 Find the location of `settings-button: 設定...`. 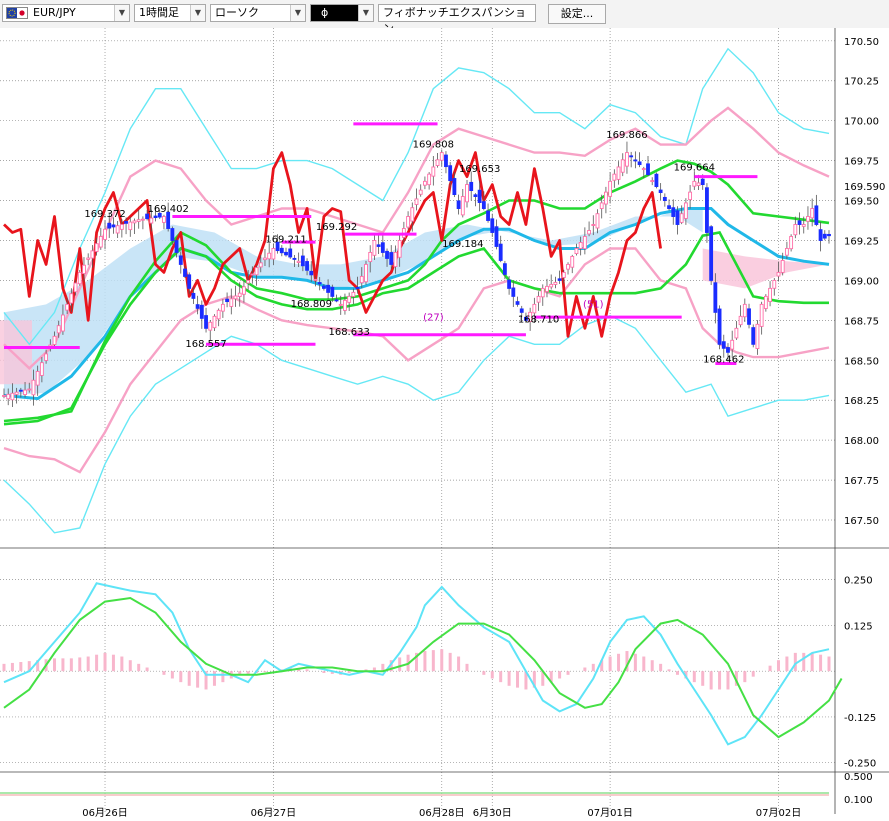

settings-button: 設定... is located at coordinates (577, 14).